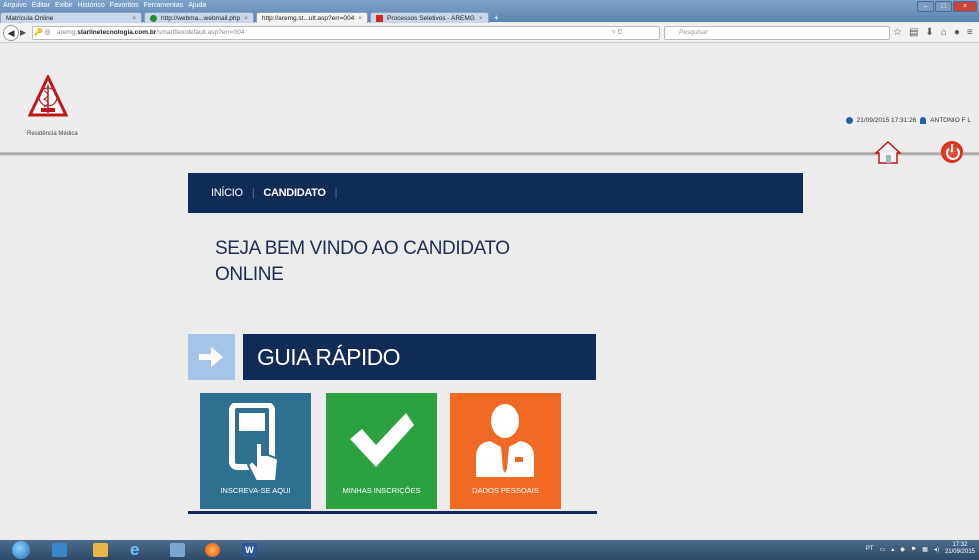 The width and height of the screenshot is (979, 560). What do you see at coordinates (137, 549) in the screenshot?
I see `internet-explorer-icon: e` at bounding box center [137, 549].